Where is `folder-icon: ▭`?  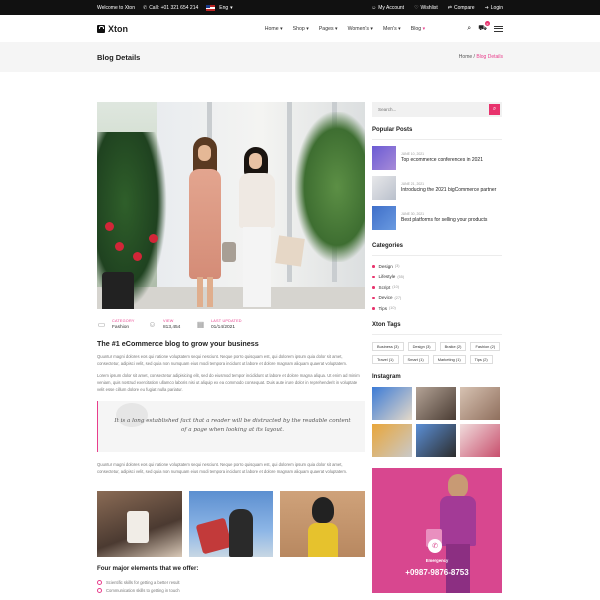 folder-icon: ▭ is located at coordinates (101, 324).